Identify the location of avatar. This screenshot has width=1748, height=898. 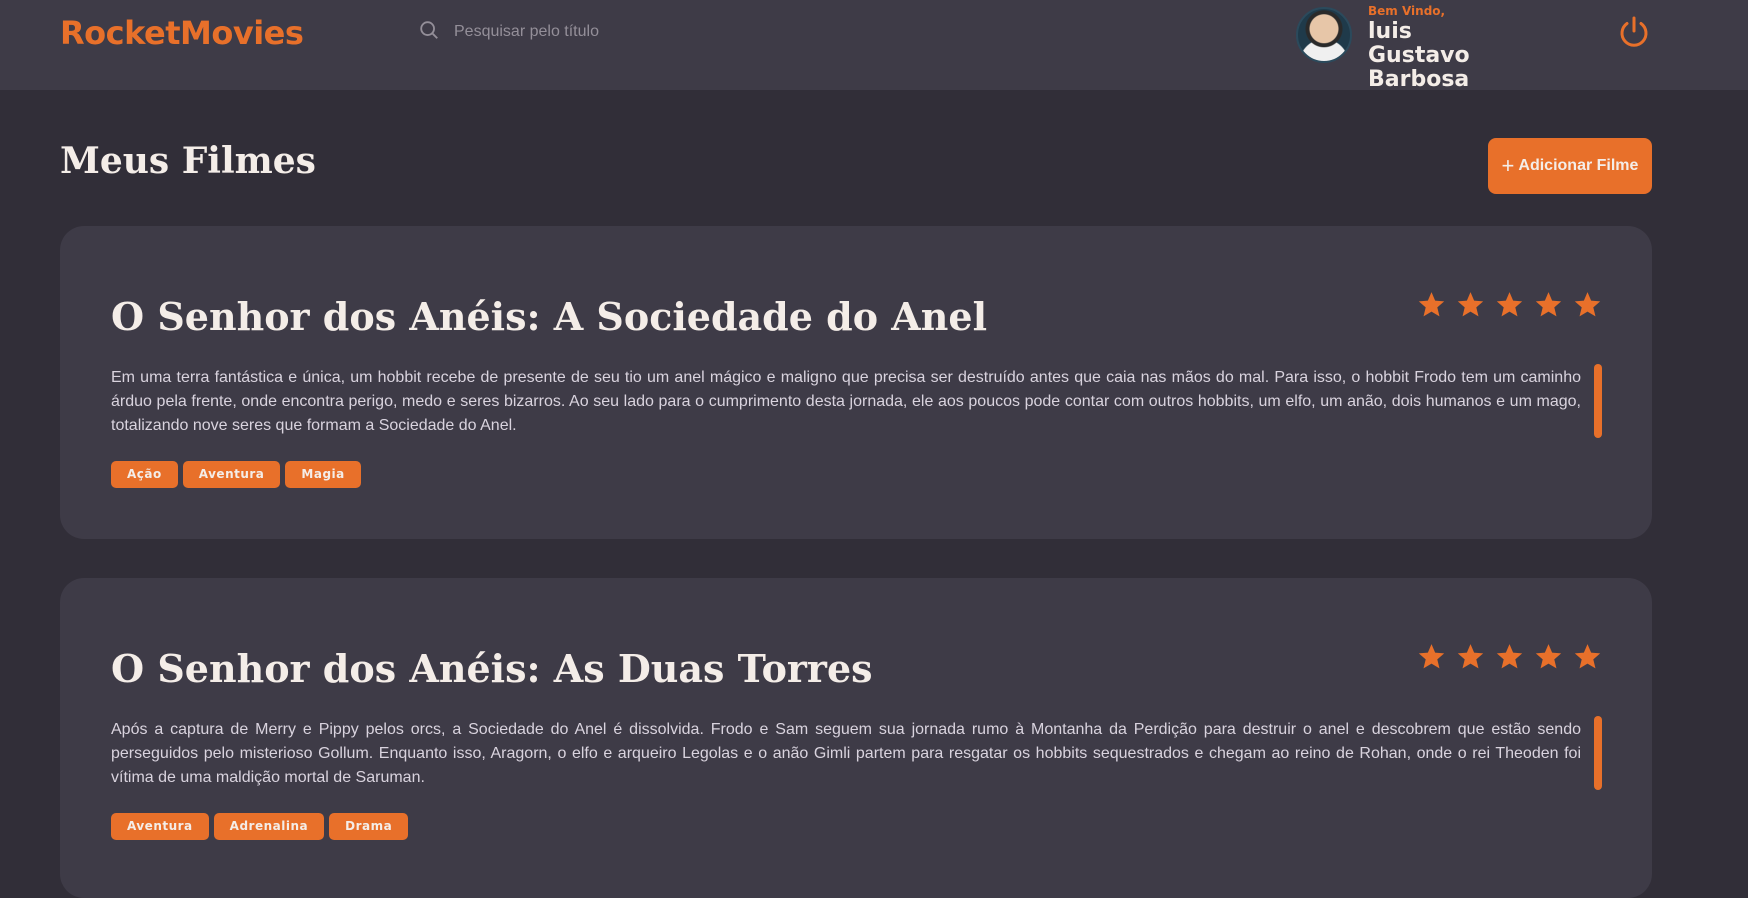
(1324, 35).